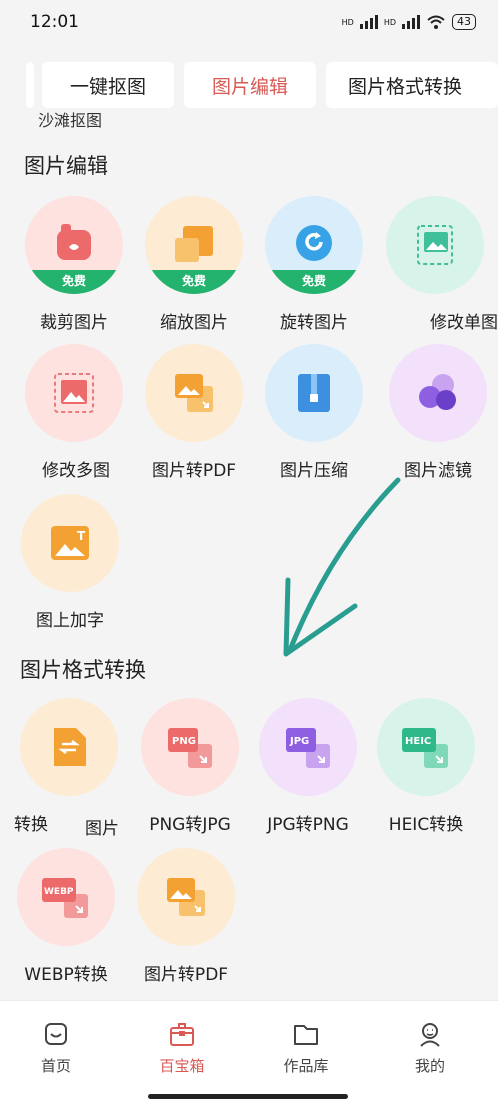 The image size is (498, 1107). Describe the element at coordinates (314, 323) in the screenshot. I see `tool-label: 旋转图片` at that location.